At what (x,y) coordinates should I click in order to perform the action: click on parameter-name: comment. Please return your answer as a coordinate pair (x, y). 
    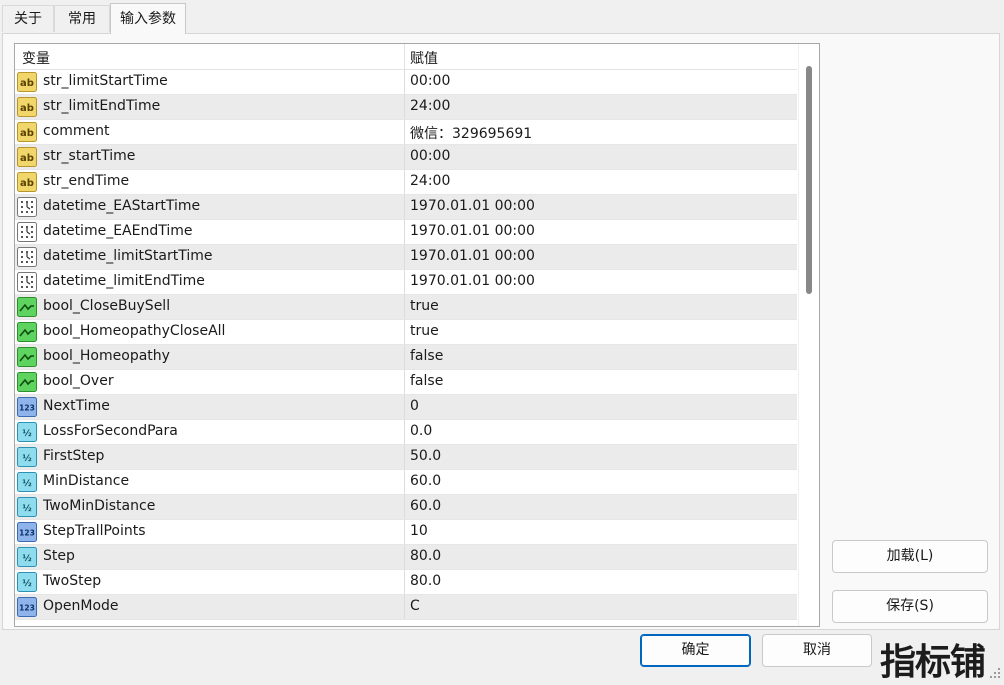
    Looking at the image, I should click on (76, 131).